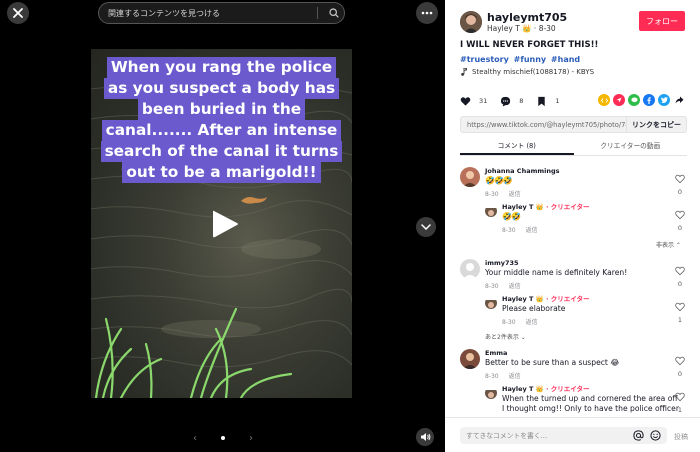 The image size is (700, 452). Describe the element at coordinates (464, 72) in the screenshot. I see `music-note-icon` at that location.